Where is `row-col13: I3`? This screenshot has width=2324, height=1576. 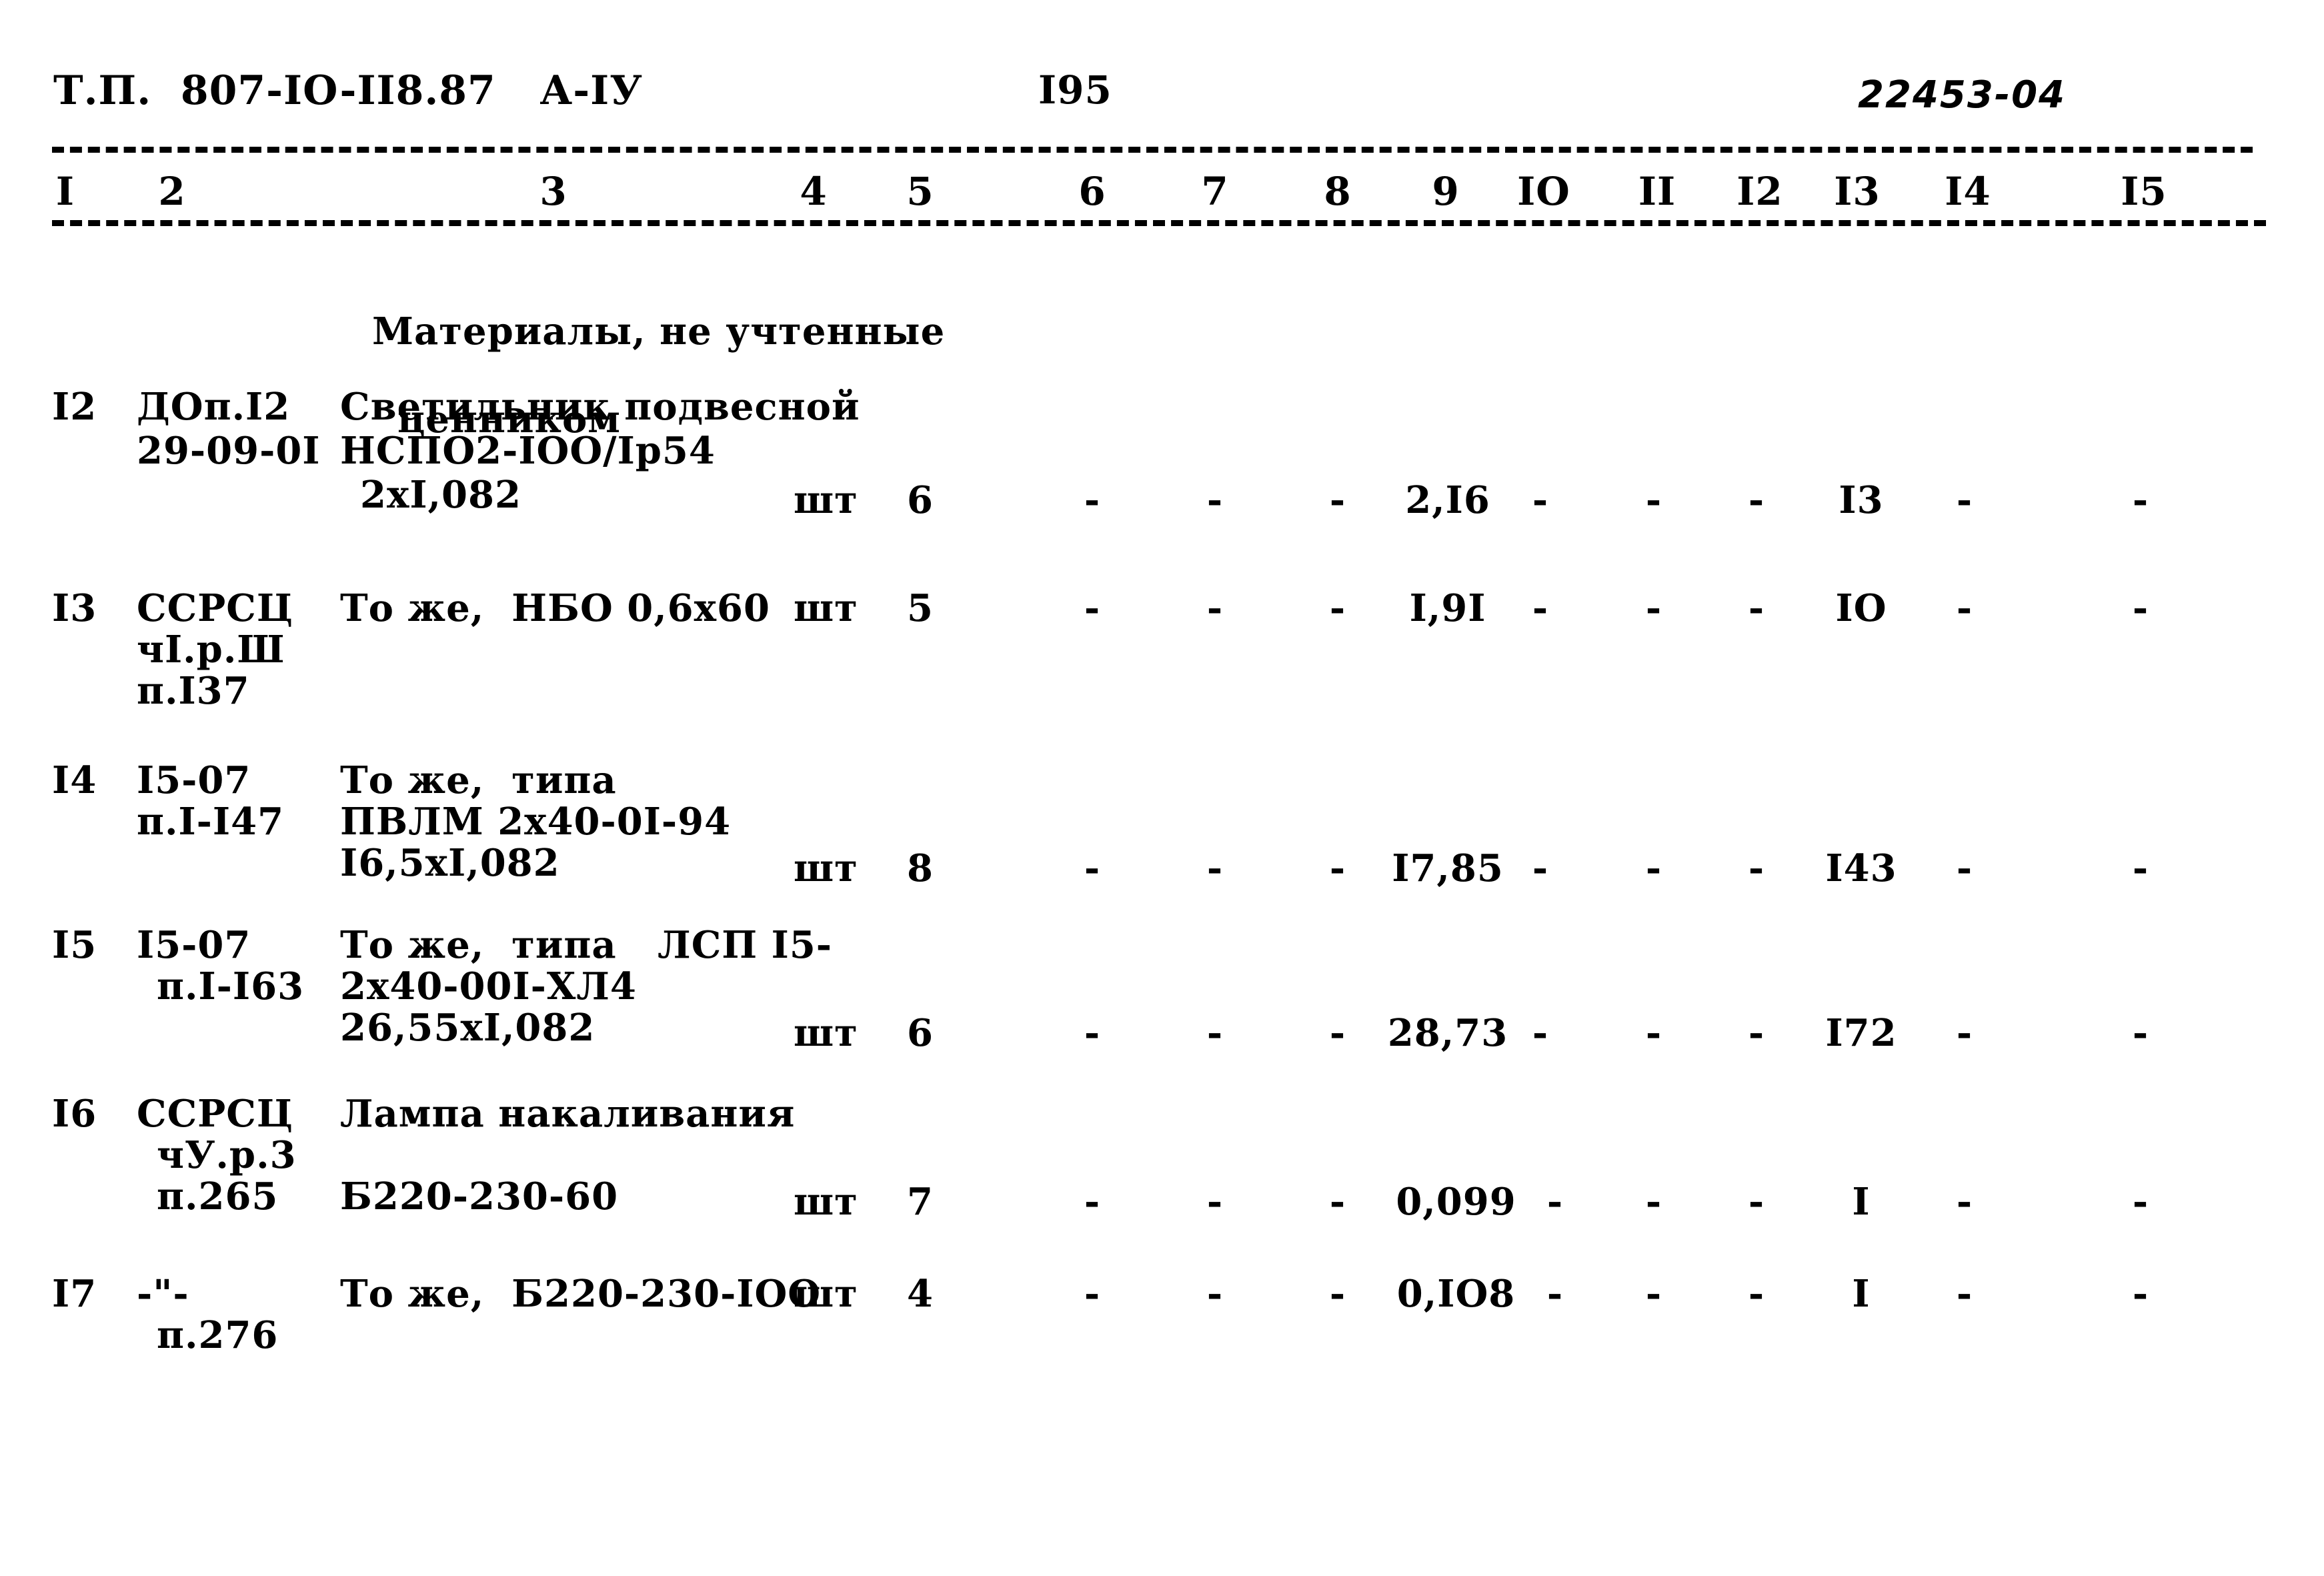
row-col13: I3 is located at coordinates (1862, 500).